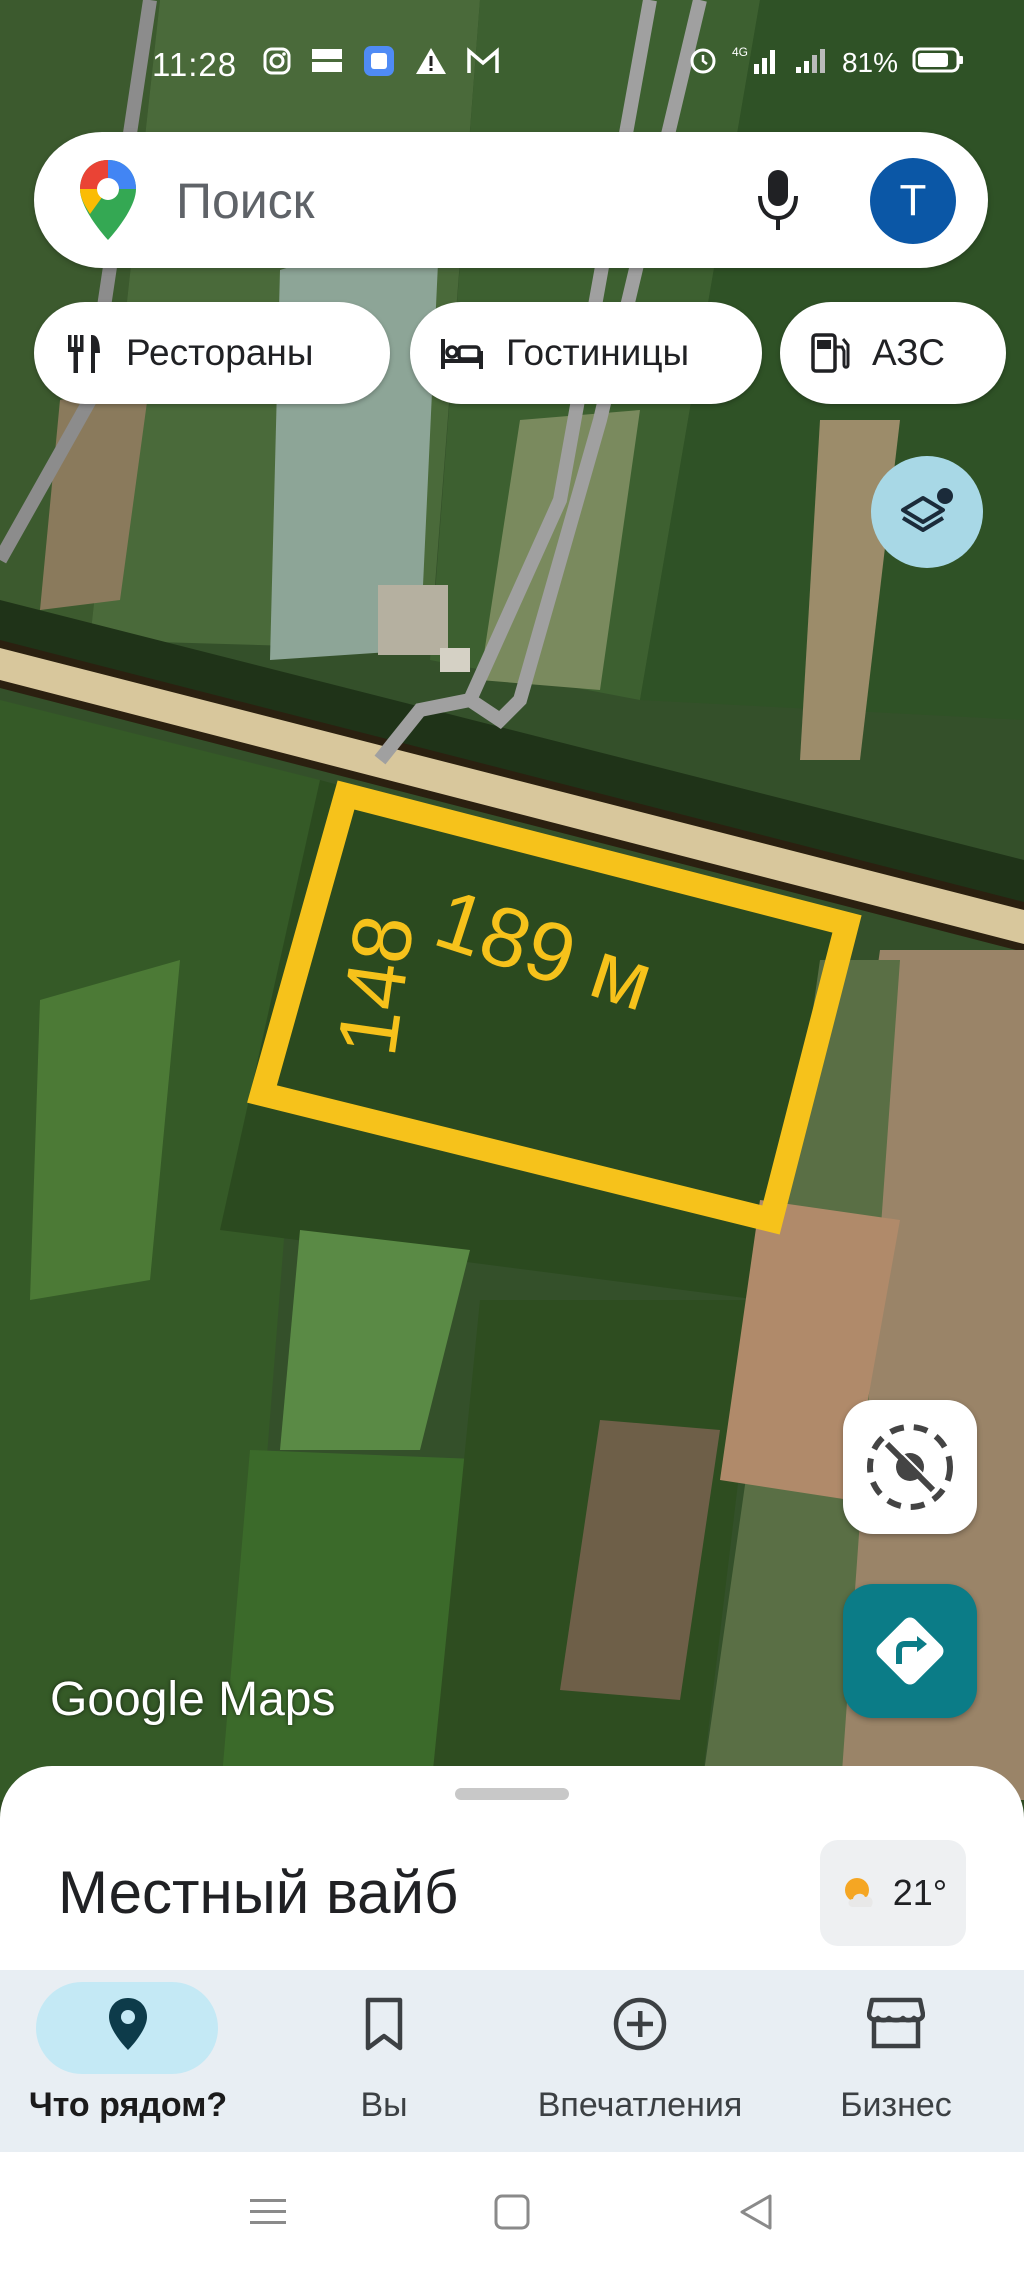 The height and width of the screenshot is (2276, 1024). What do you see at coordinates (640, 2061) in the screenshot?
I see `nav-item-contribute: Впечатления` at bounding box center [640, 2061].